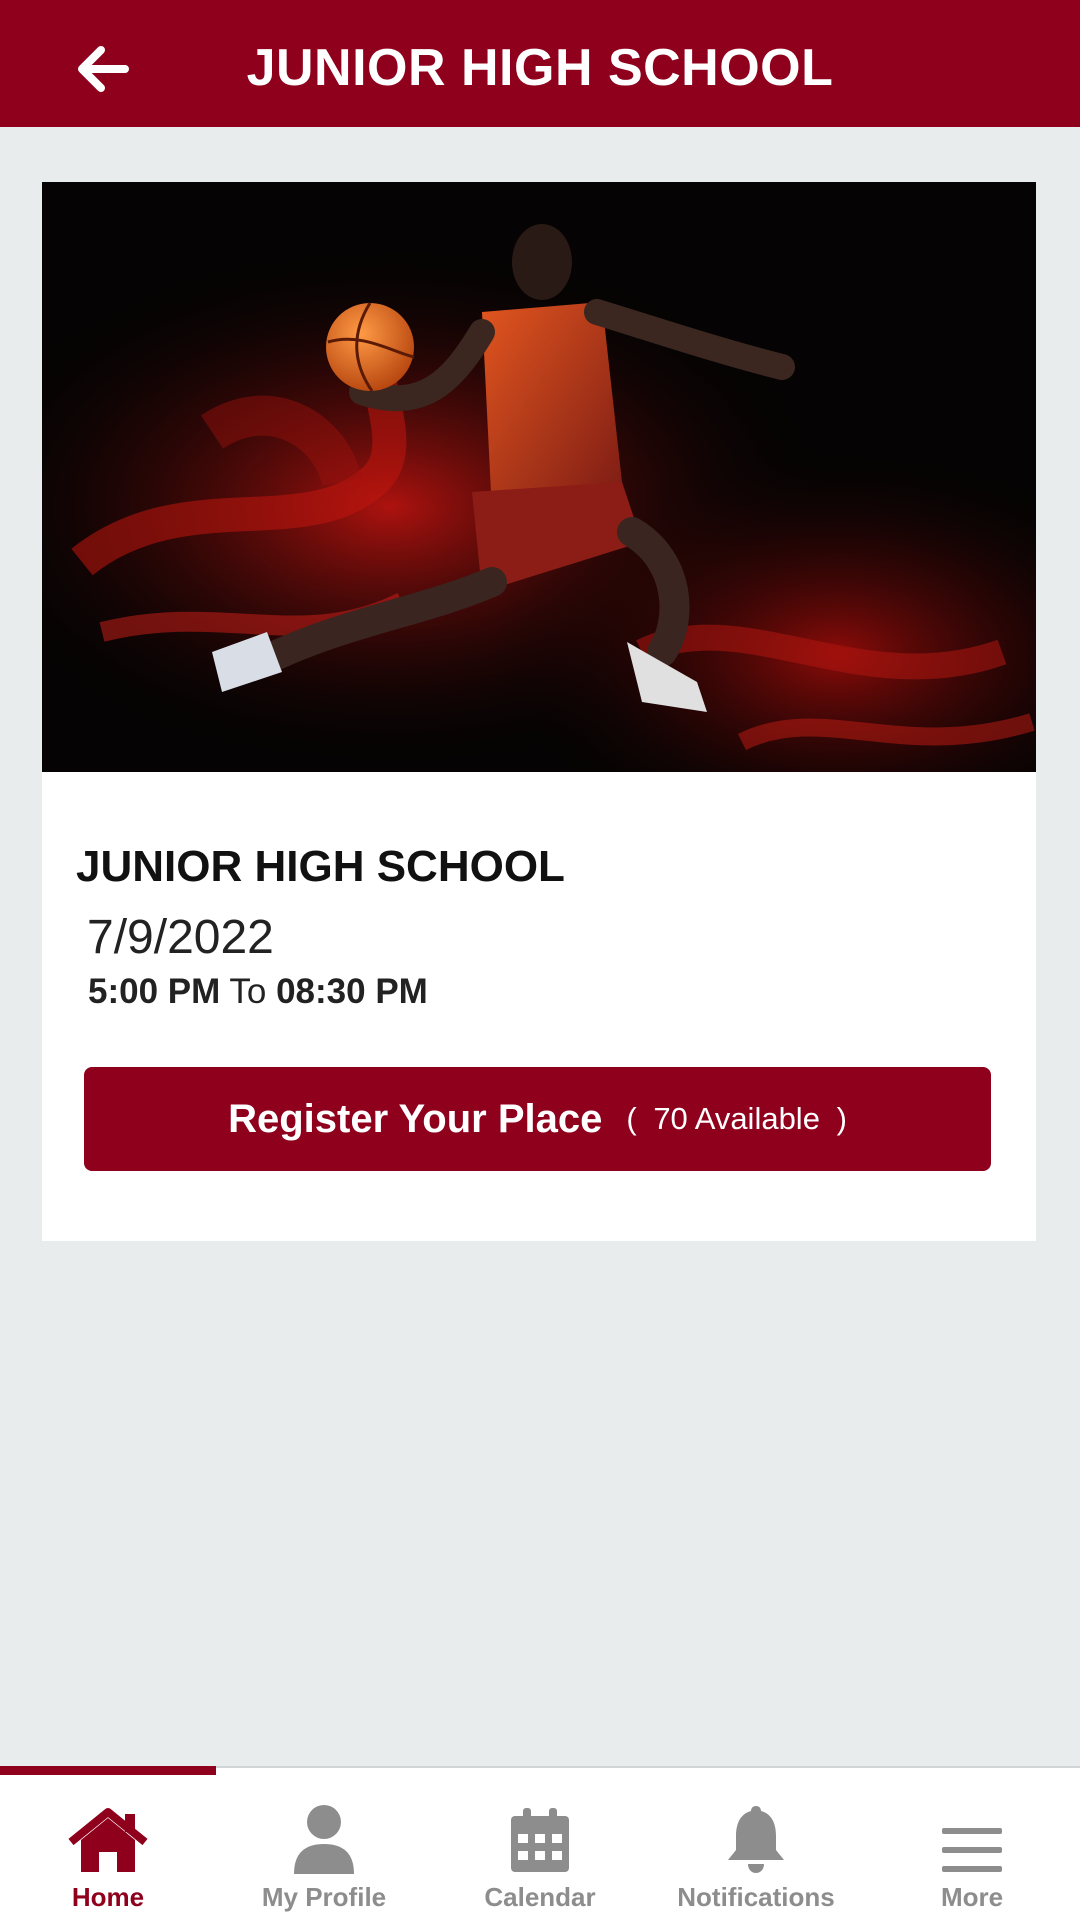  What do you see at coordinates (540, 1897) in the screenshot?
I see `nav-calendar-label: Calendar` at bounding box center [540, 1897].